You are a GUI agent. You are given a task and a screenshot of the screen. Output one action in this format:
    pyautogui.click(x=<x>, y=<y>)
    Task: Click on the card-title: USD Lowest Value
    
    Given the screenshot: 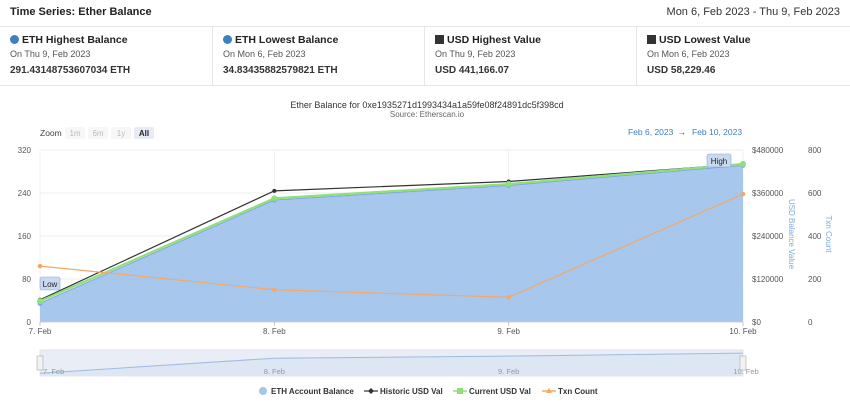 What is the action you would take?
    pyautogui.click(x=705, y=40)
    